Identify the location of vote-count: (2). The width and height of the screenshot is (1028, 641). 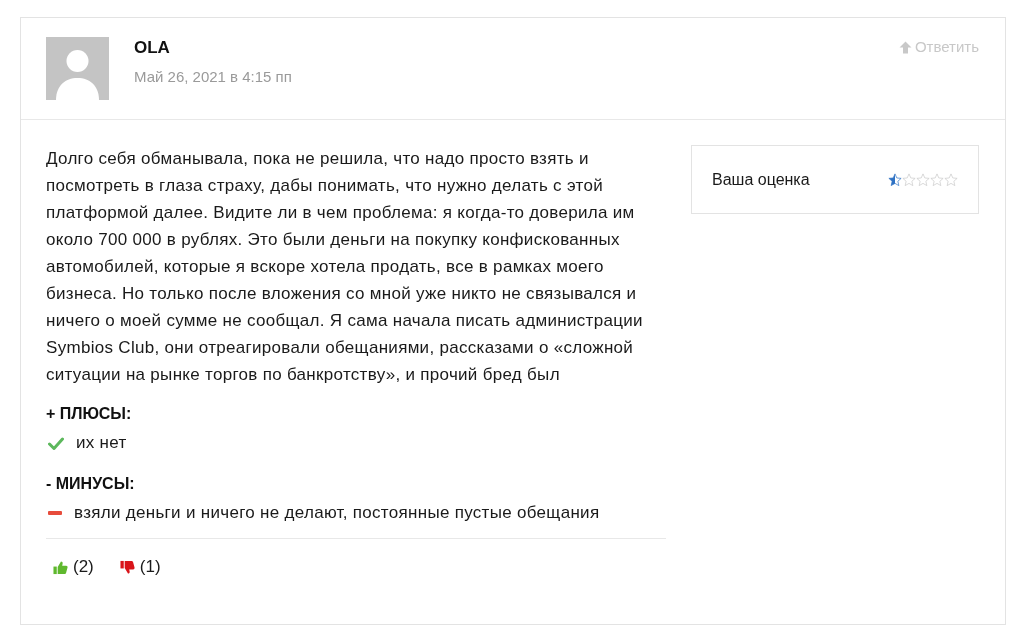
(83, 567).